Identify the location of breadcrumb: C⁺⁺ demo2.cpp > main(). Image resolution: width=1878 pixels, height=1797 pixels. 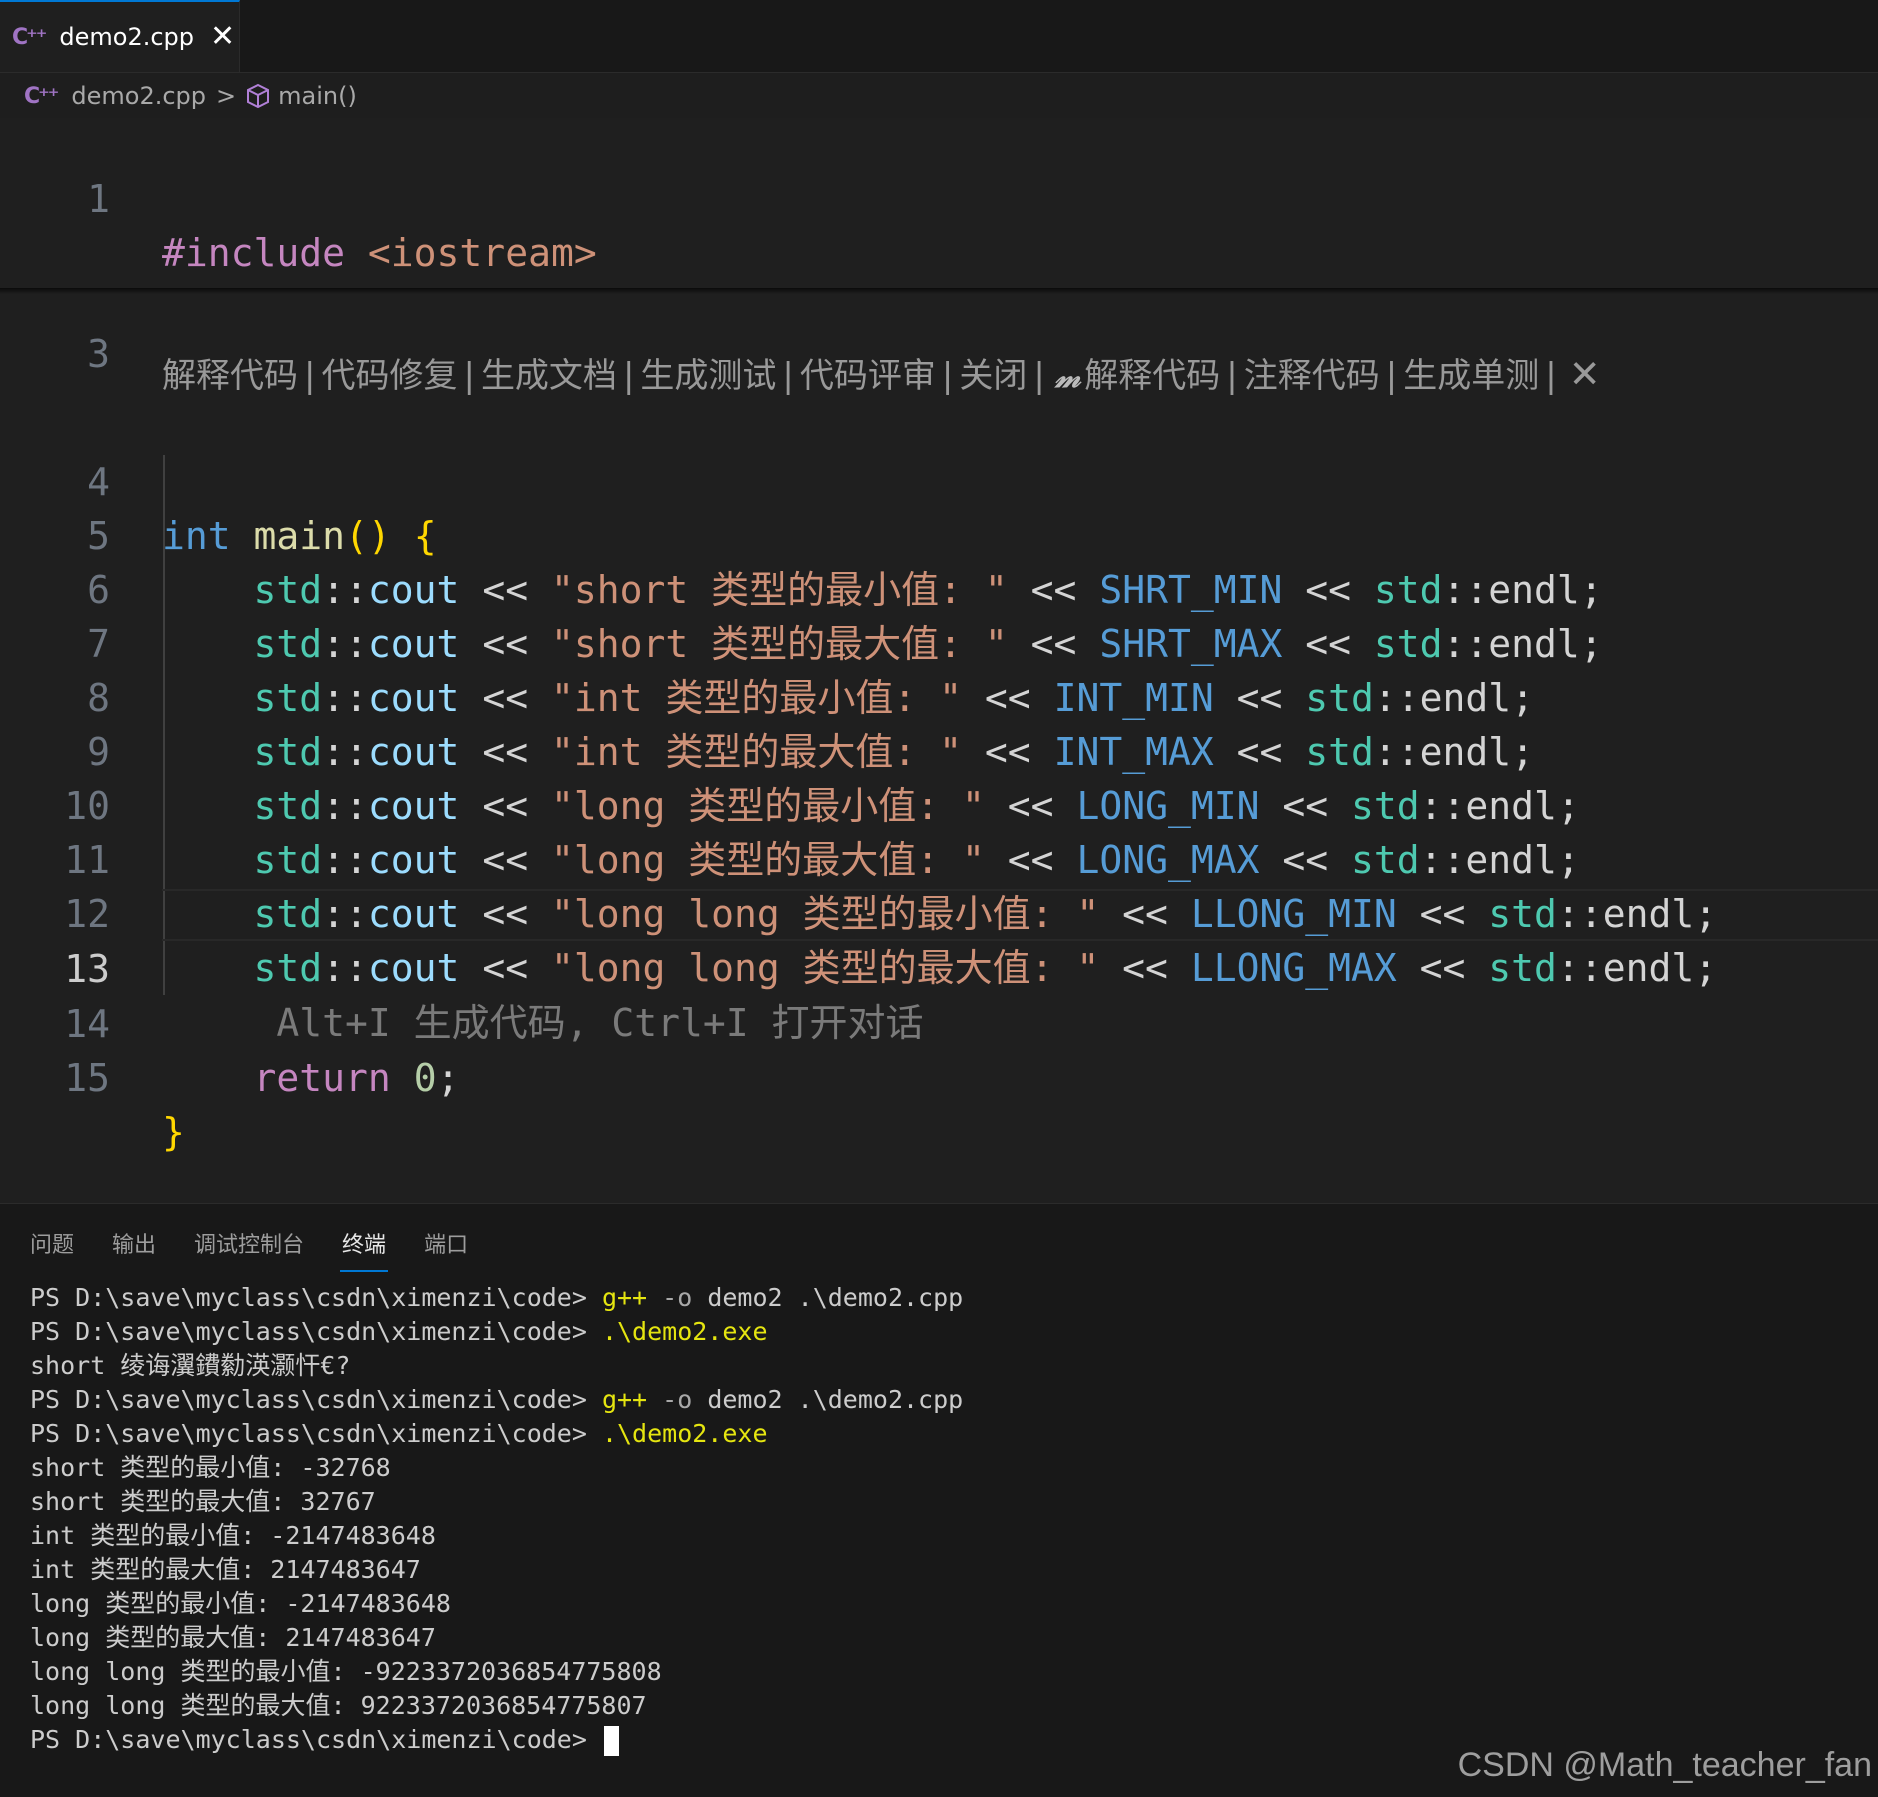
(939, 96).